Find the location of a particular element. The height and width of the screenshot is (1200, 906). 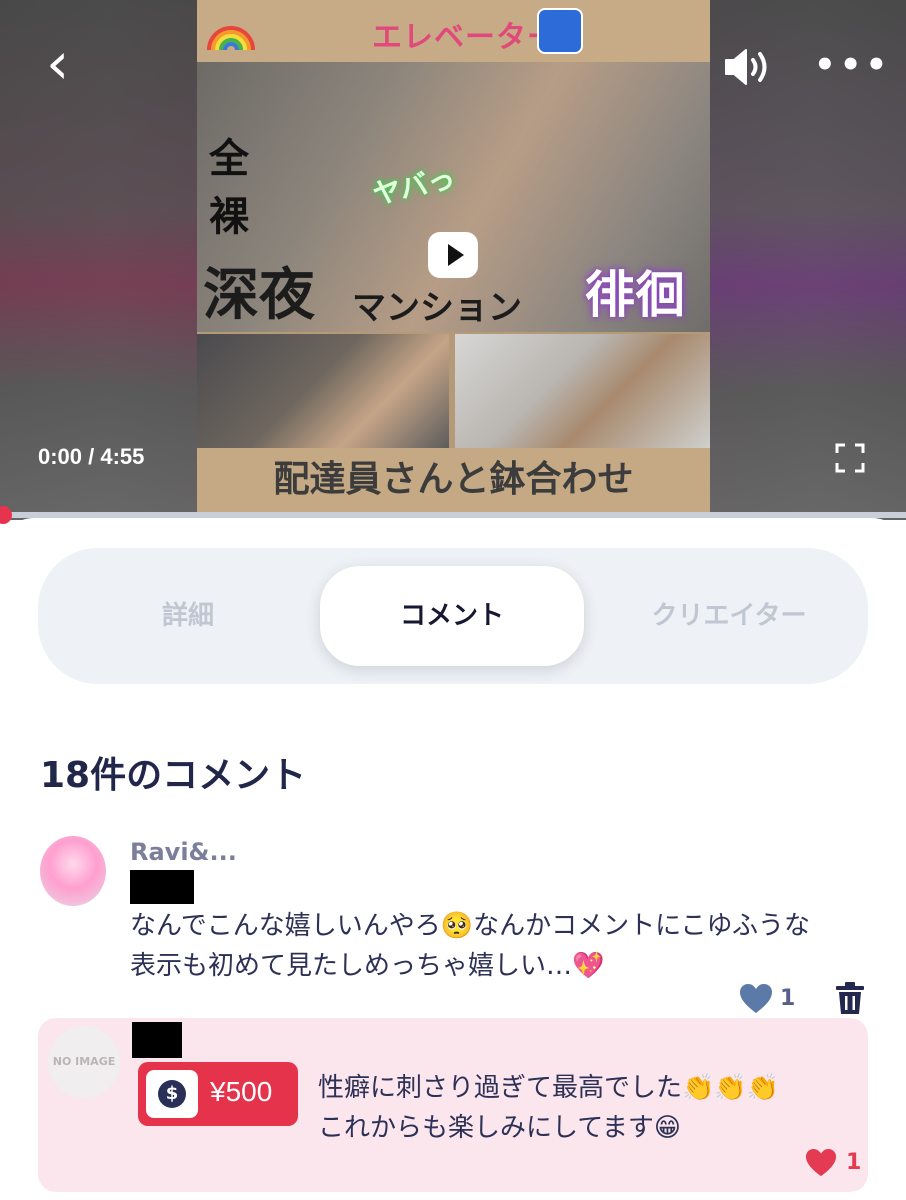

comments-count-heading: 18件のコメント is located at coordinates (173, 775).